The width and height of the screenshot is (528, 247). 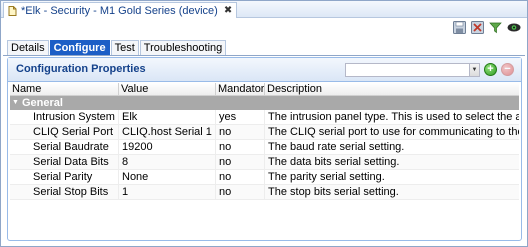 I want to click on property-name: CLIQ Serial Port, so click(x=64, y=132).